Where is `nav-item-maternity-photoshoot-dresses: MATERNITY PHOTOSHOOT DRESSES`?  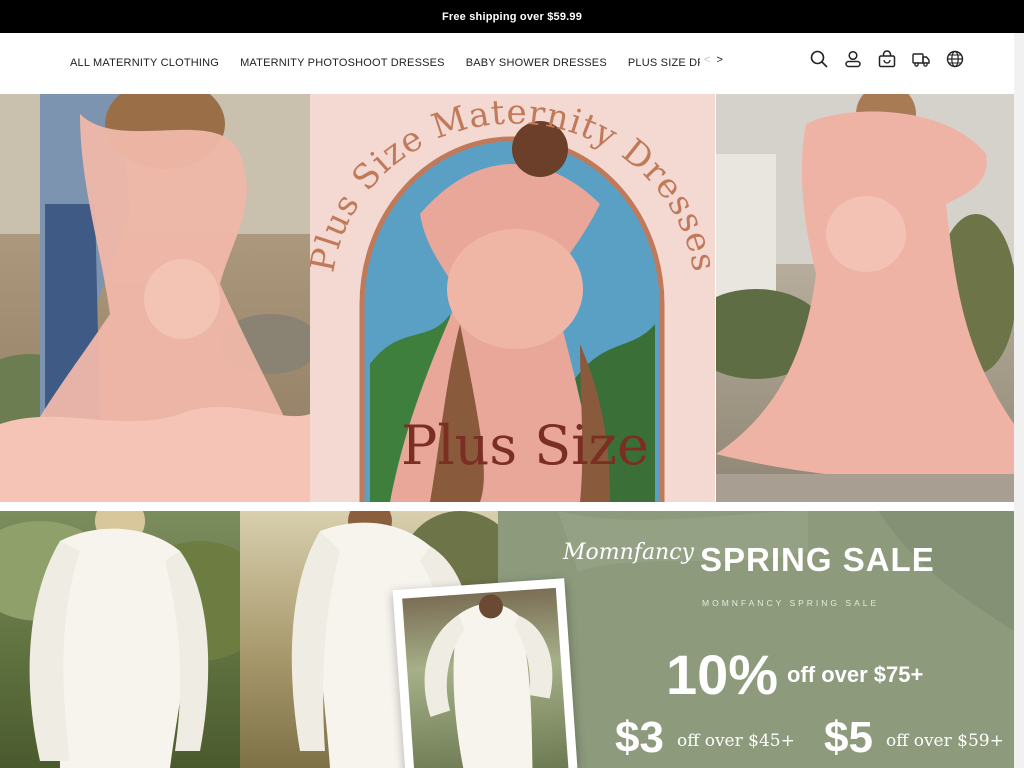
nav-item-maternity-photoshoot-dresses: MATERNITY PHOTOSHOOT DRESSES is located at coordinates (342, 63).